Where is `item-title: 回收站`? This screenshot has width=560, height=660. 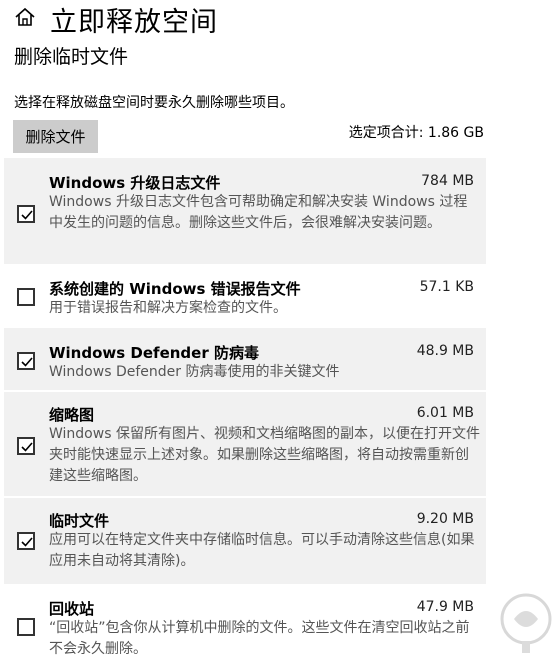
item-title: 回收站 is located at coordinates (72, 609).